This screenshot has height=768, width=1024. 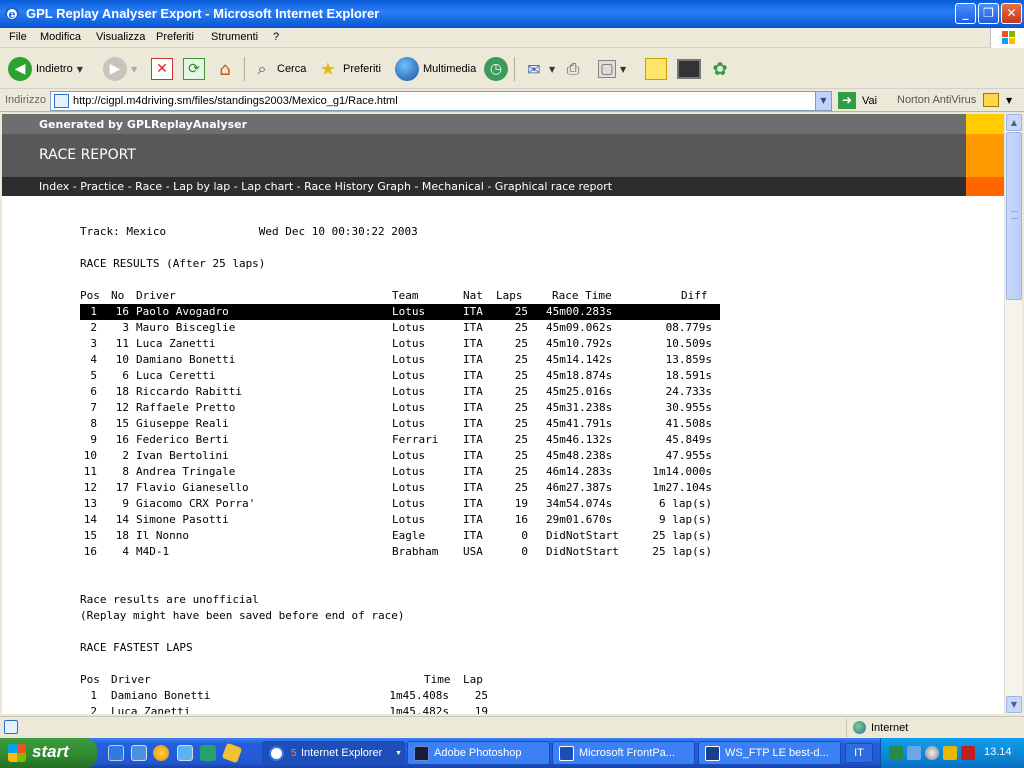 I want to click on mail-button: ✉ ▼, so click(x=539, y=69).